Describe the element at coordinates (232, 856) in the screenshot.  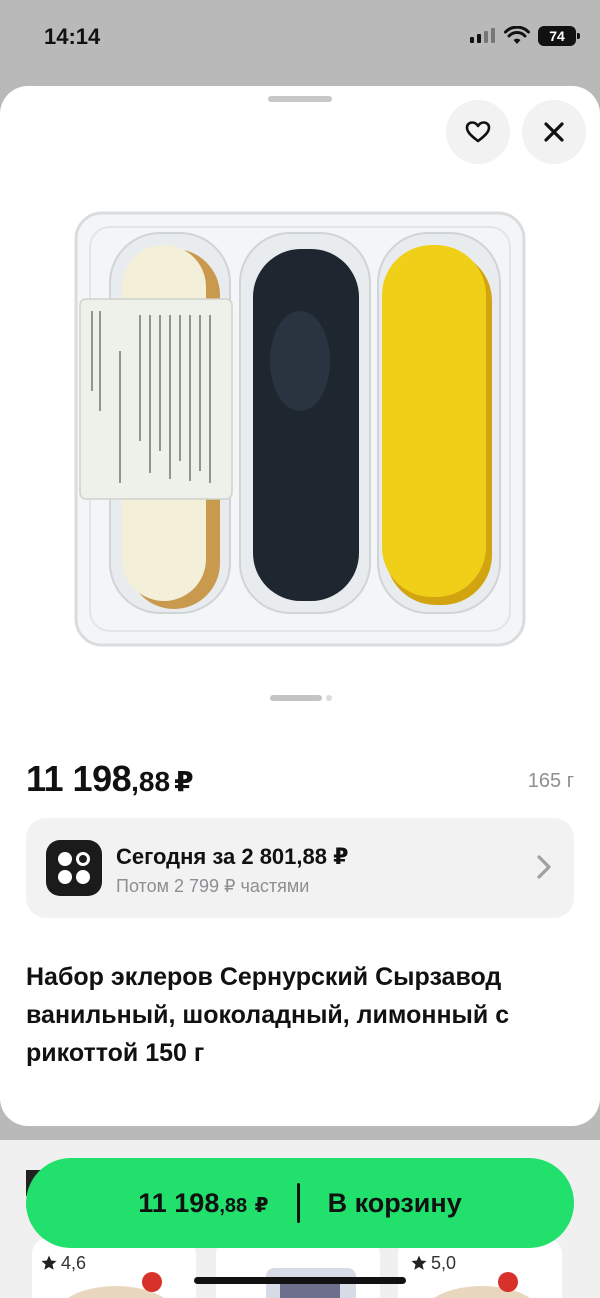
I see `installments-today: Сегодня за 2 801,88 ₽` at that location.